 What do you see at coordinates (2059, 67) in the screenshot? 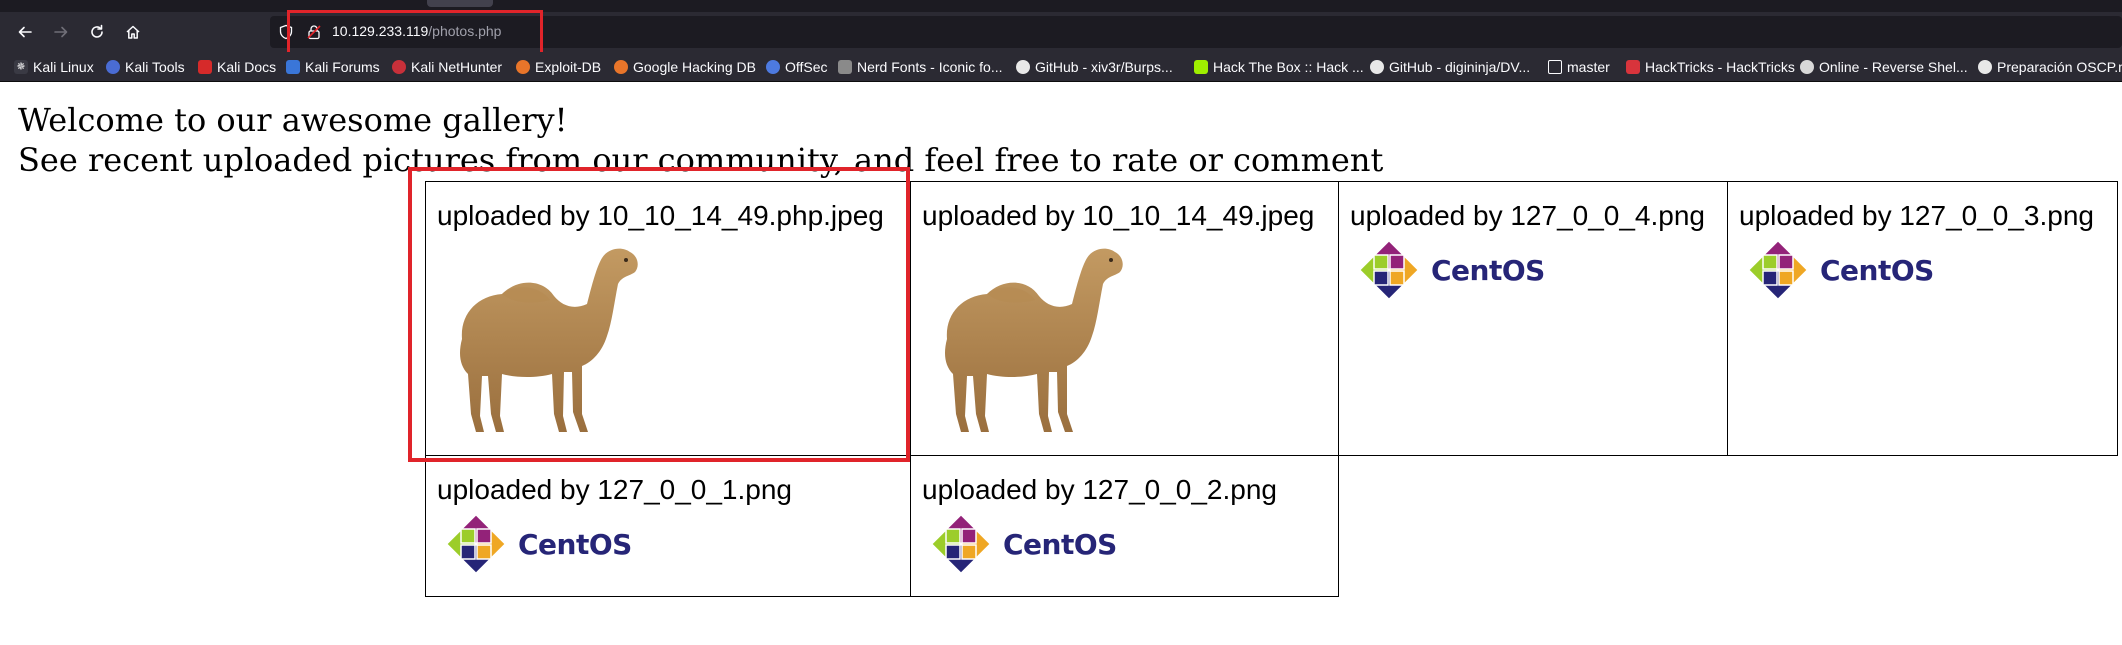
I see `bookmark-label: Preparación OSCP.m` at bounding box center [2059, 67].